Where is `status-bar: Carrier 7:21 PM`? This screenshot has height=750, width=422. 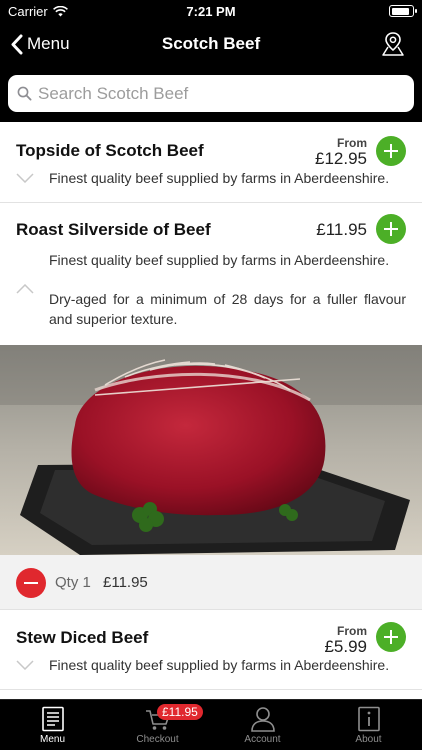
status-bar: Carrier 7:21 PM is located at coordinates (211, 11).